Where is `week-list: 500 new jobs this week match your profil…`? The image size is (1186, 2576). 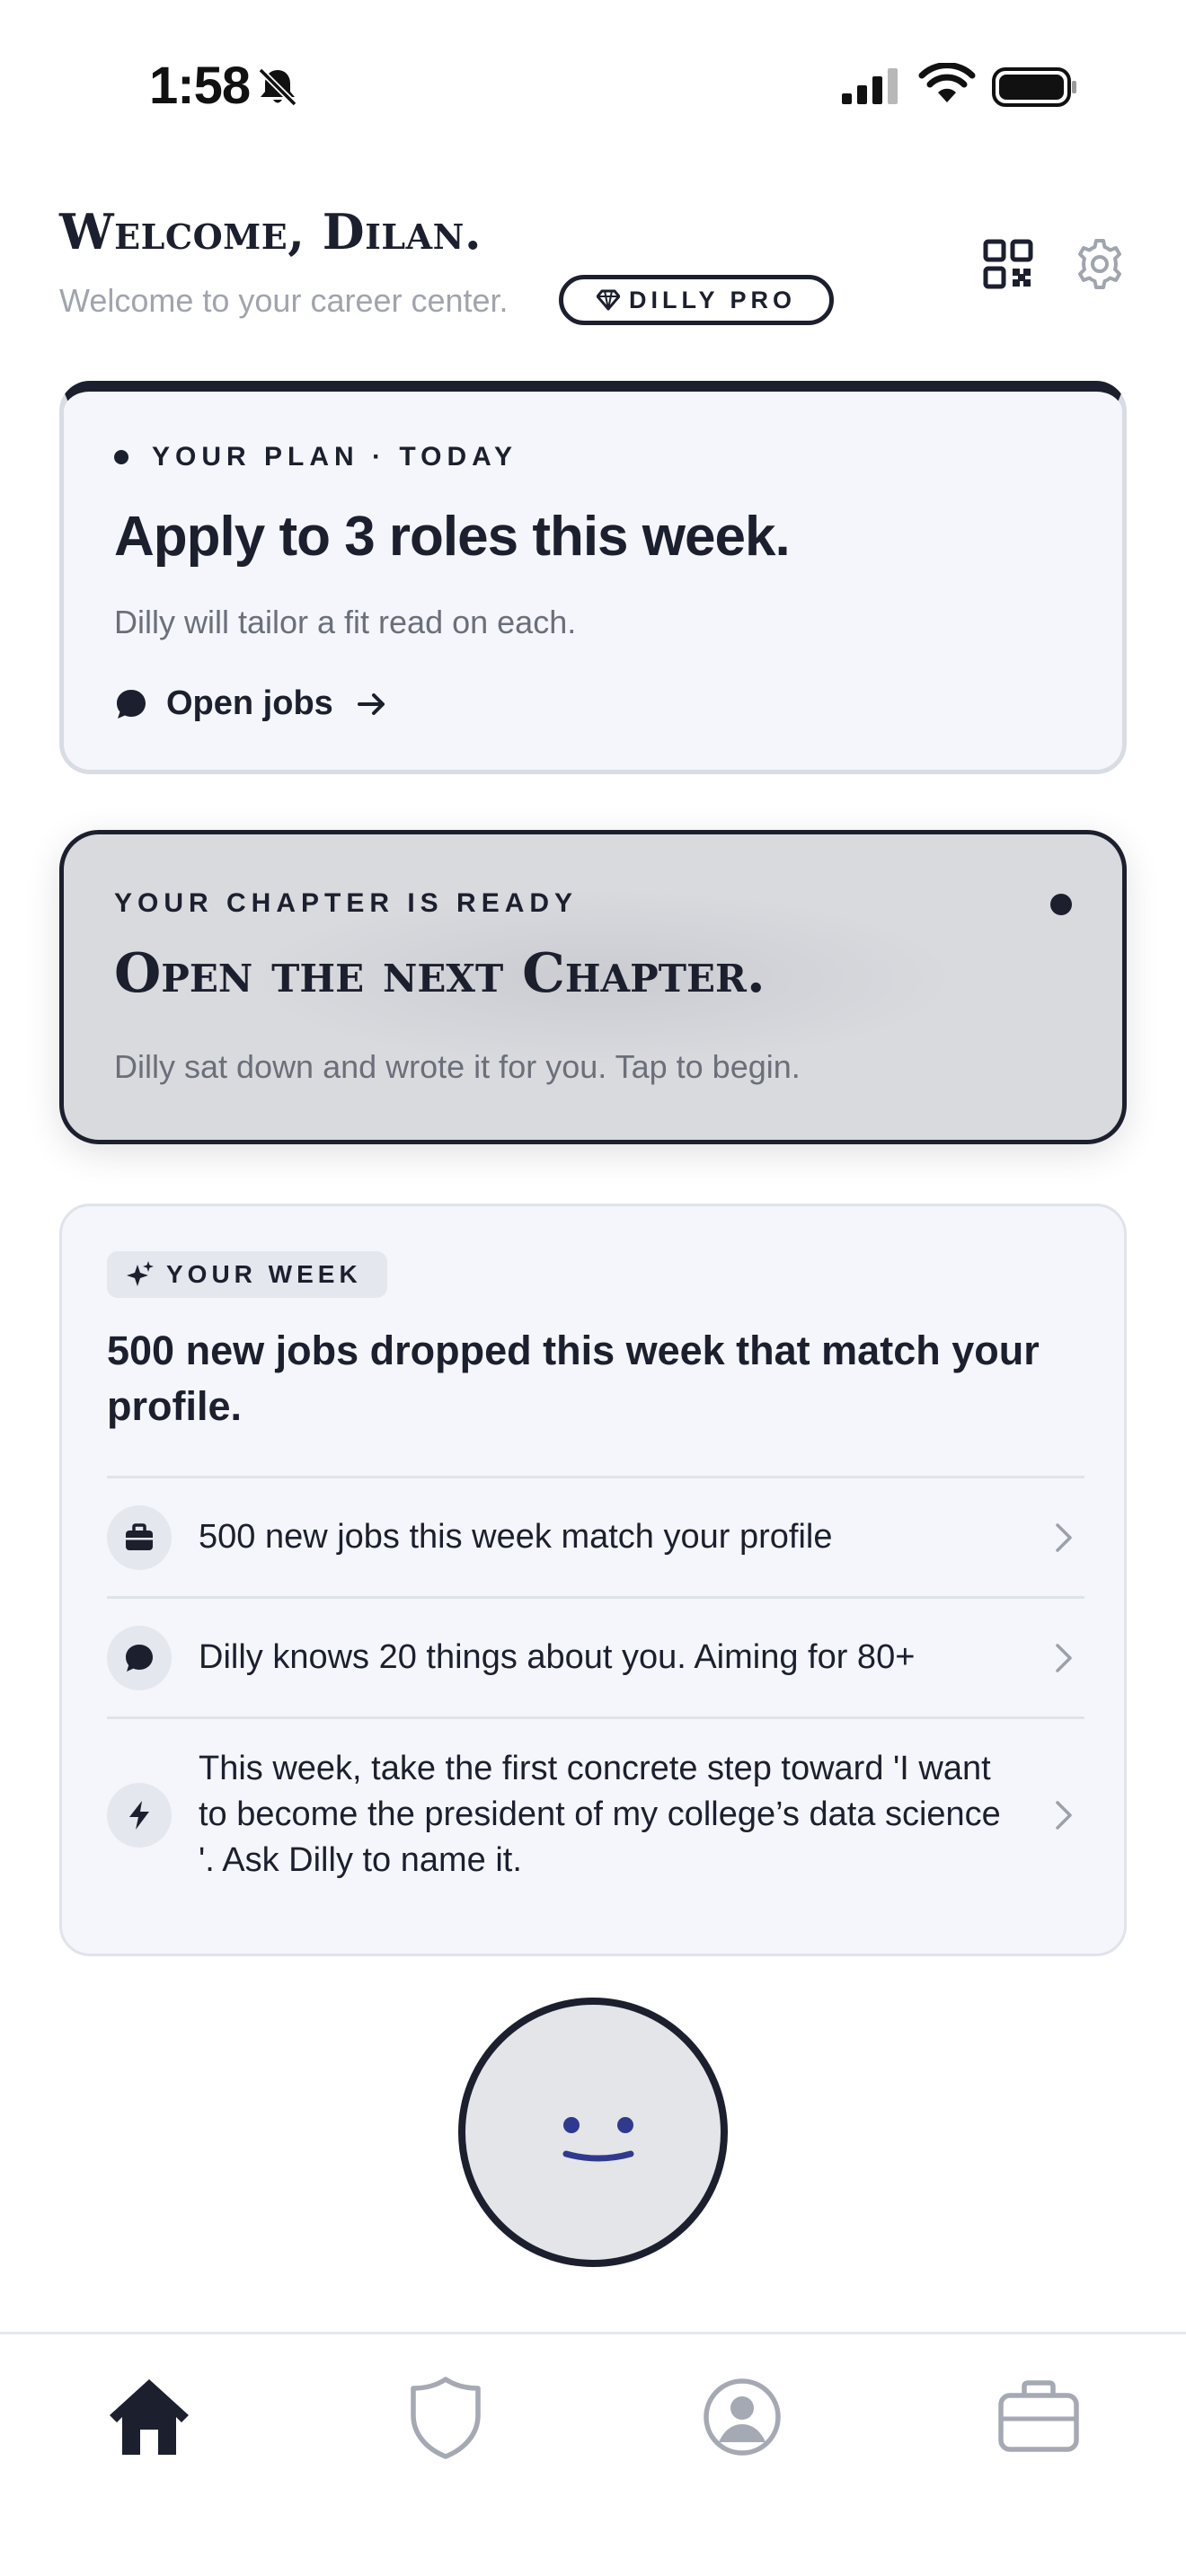 week-list: 500 new jobs this week match your profil… is located at coordinates (595, 1693).